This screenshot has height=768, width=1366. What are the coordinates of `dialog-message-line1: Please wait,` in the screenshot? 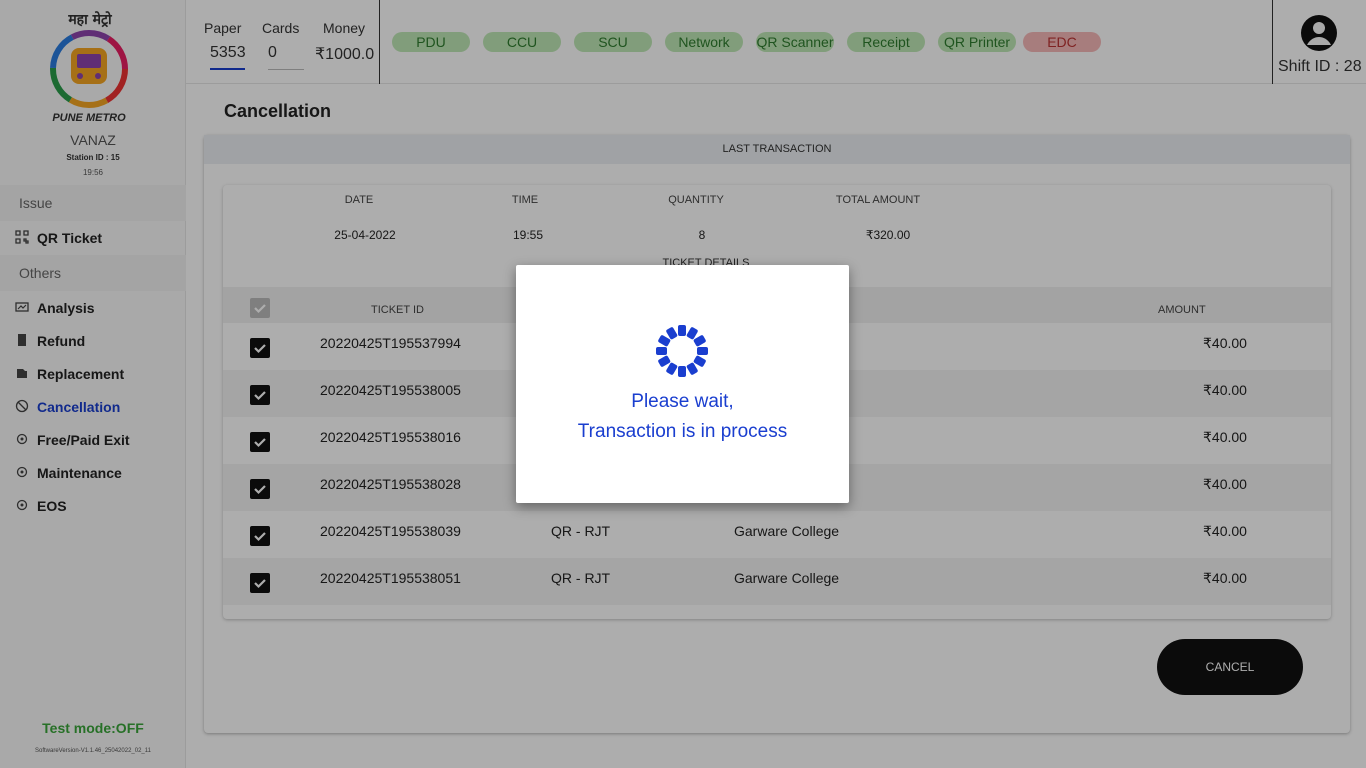 It's located at (682, 401).